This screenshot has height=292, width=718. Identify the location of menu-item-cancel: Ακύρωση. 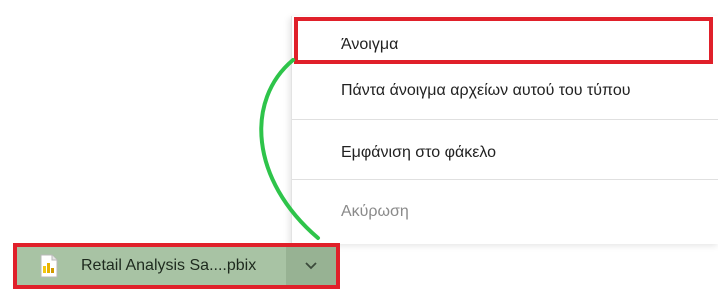
(505, 212).